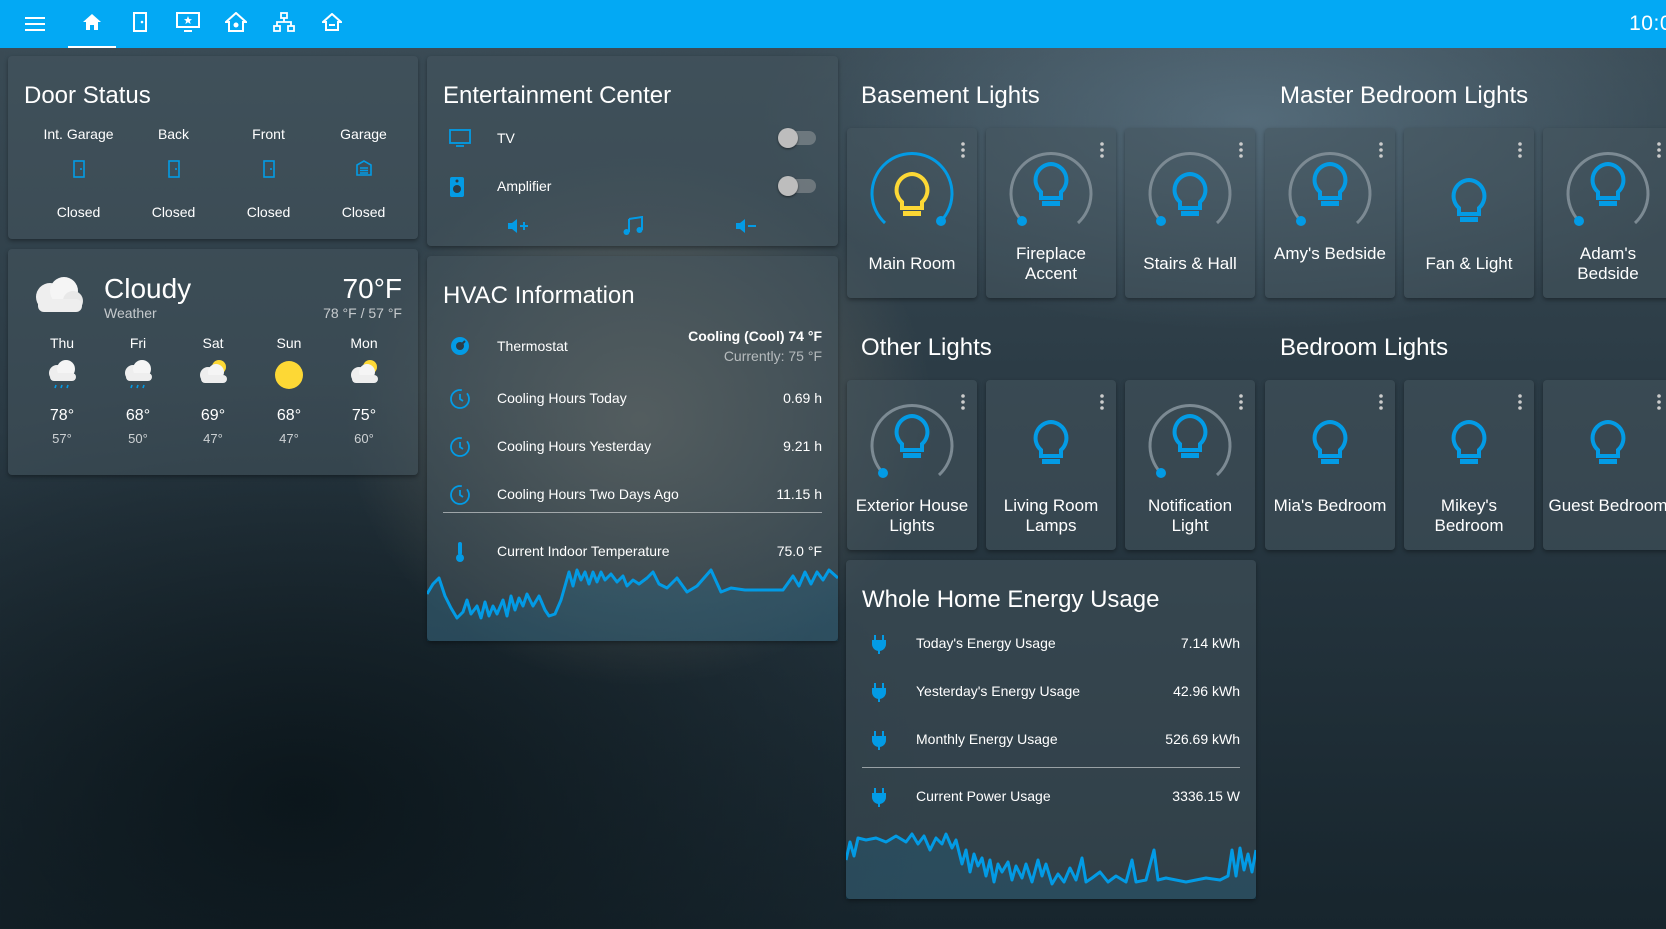 Image resolution: width=1666 pixels, height=929 pixels. I want to click on forecast-day: Mon 75° 60°, so click(364, 390).